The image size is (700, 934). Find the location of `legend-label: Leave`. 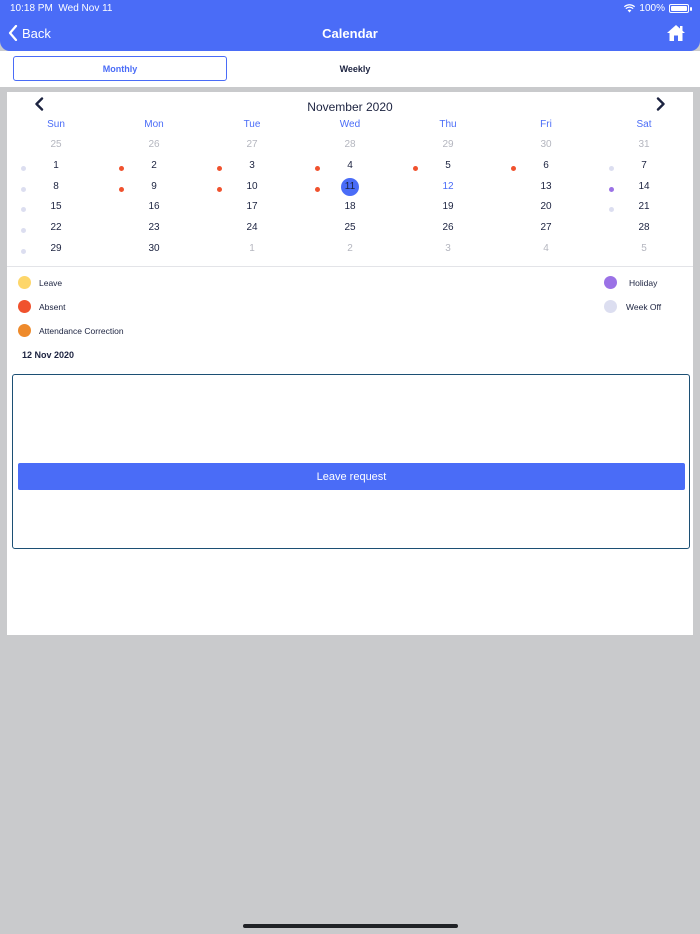

legend-label: Leave is located at coordinates (51, 282).